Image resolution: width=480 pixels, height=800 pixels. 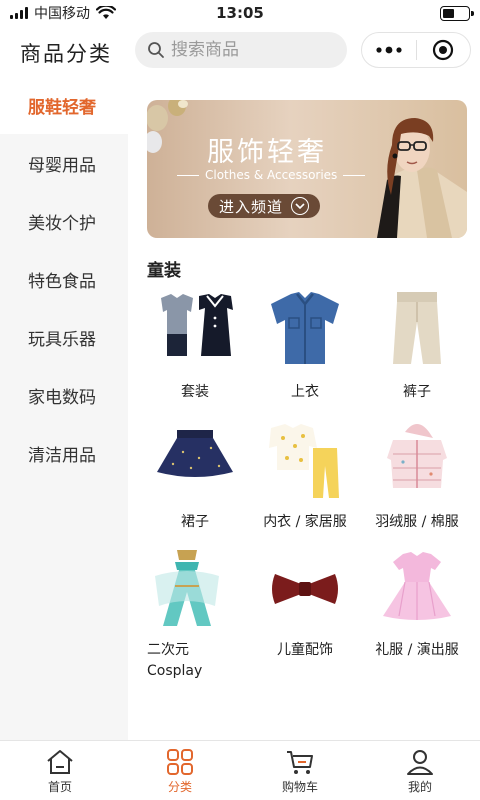 I want to click on subcategory-item-cosplay: 二次元 Cosplay, so click(x=187, y=614).